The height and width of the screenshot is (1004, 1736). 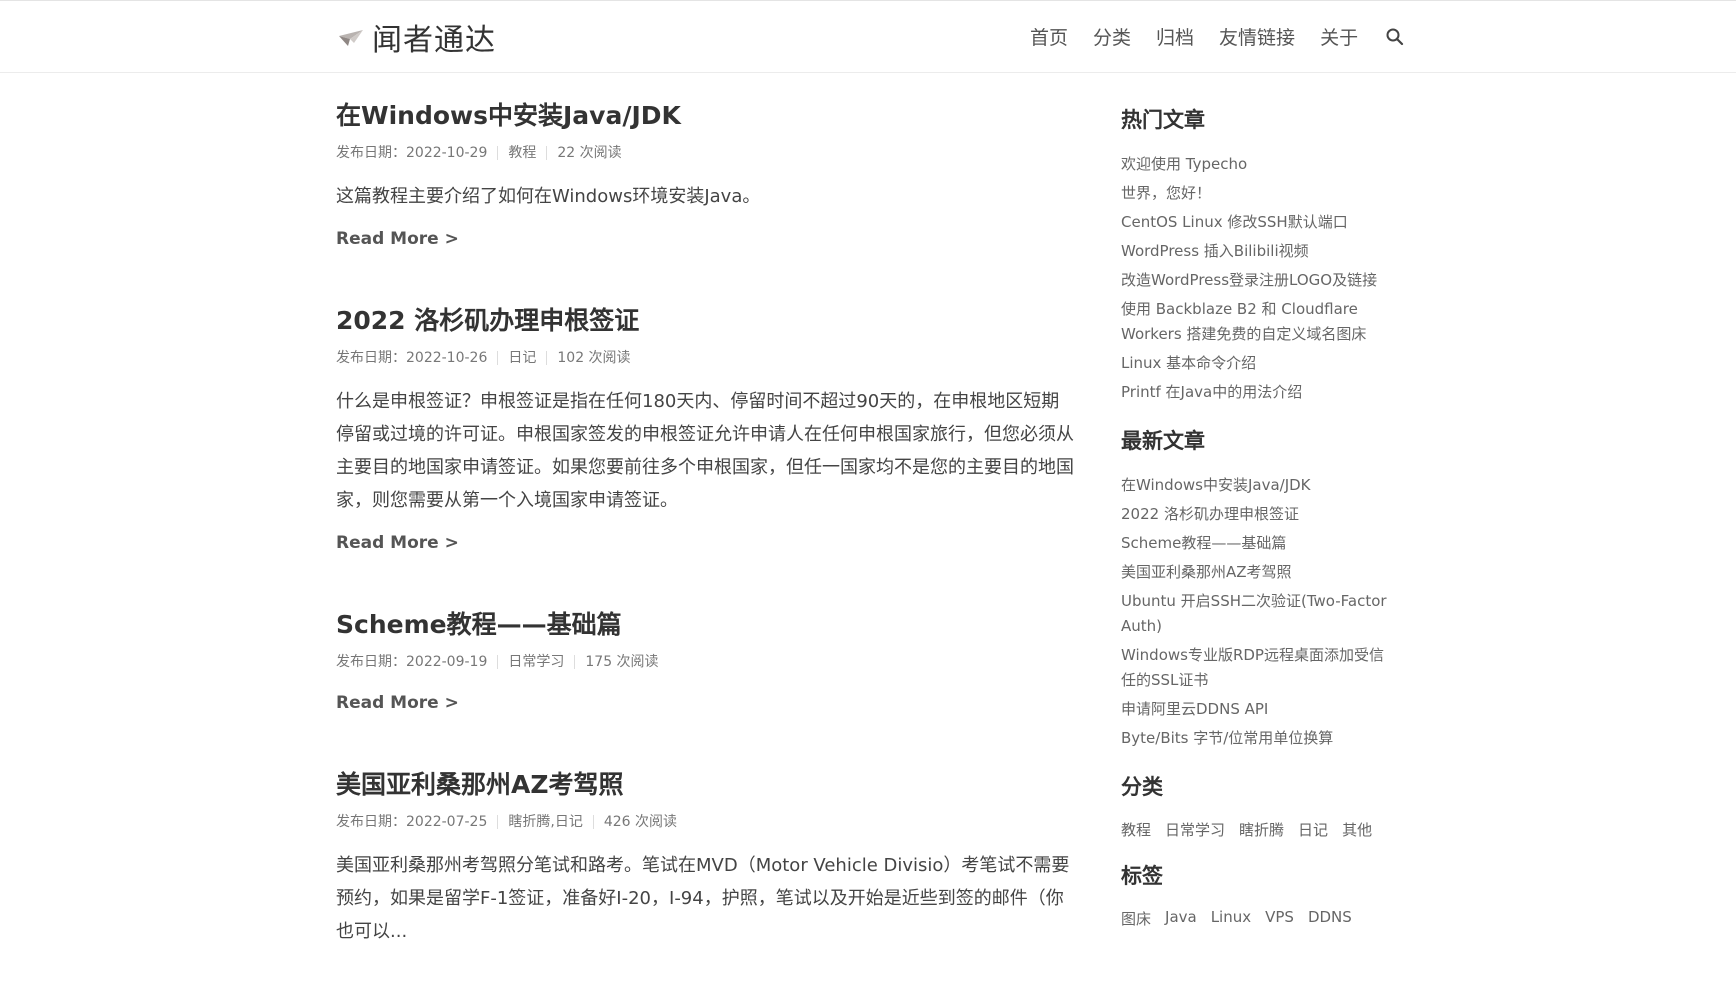 What do you see at coordinates (1257, 36) in the screenshot?
I see `nav-friend-links: 友情链接` at bounding box center [1257, 36].